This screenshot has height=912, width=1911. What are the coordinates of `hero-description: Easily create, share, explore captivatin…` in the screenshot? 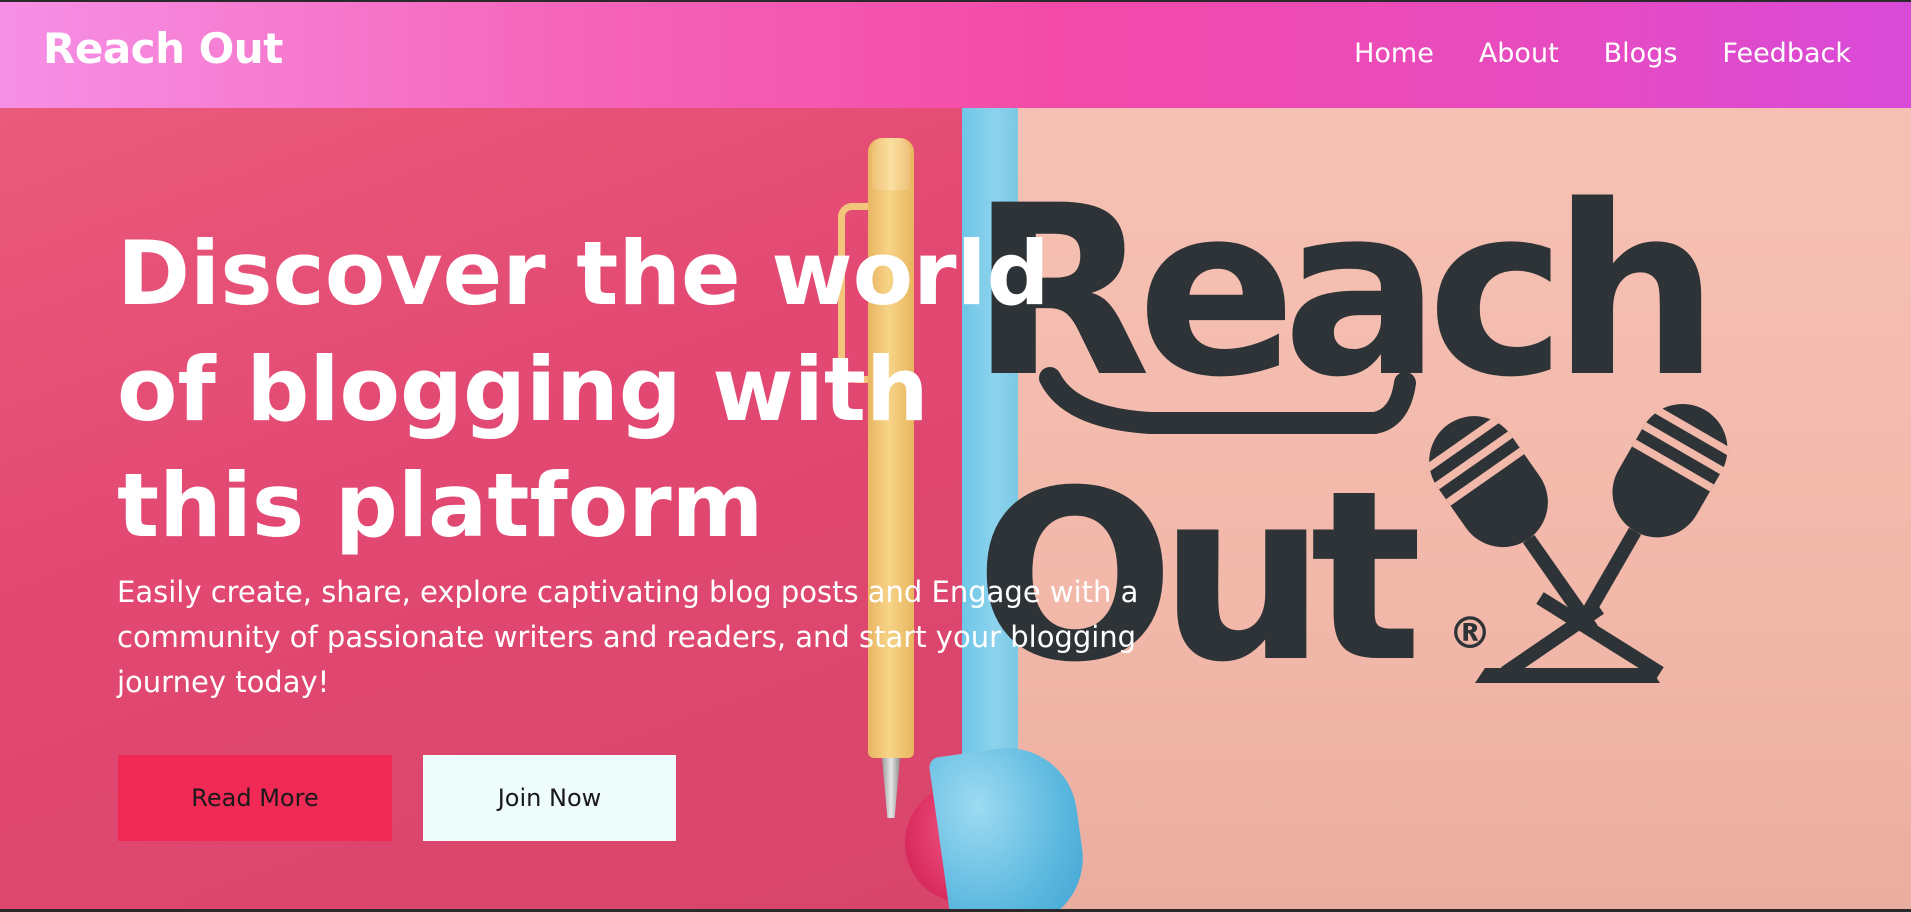 It's located at (628, 637).